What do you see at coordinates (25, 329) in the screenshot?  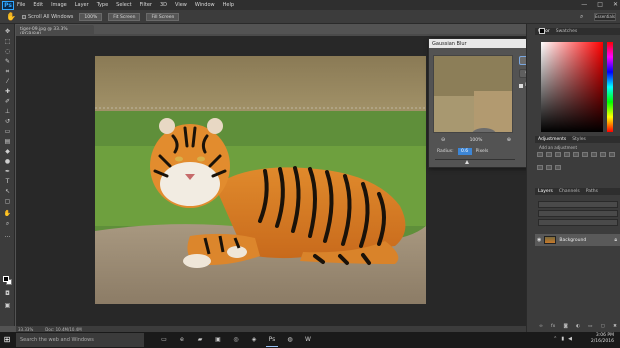 I see `status-zoom: 33.33%` at bounding box center [25, 329].